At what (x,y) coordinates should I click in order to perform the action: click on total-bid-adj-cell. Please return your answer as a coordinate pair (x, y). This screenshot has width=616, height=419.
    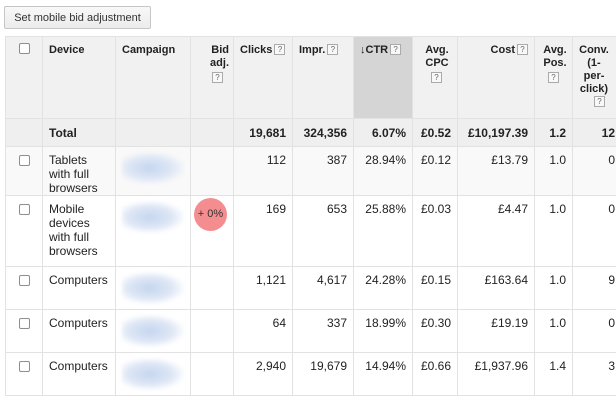
    Looking at the image, I should click on (212, 132).